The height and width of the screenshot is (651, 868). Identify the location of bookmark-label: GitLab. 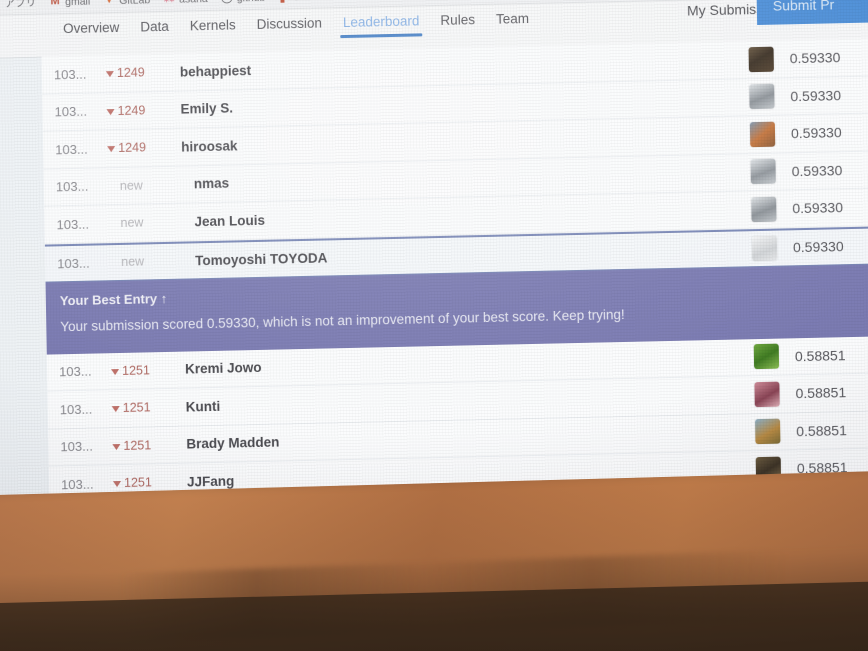
(135, 3).